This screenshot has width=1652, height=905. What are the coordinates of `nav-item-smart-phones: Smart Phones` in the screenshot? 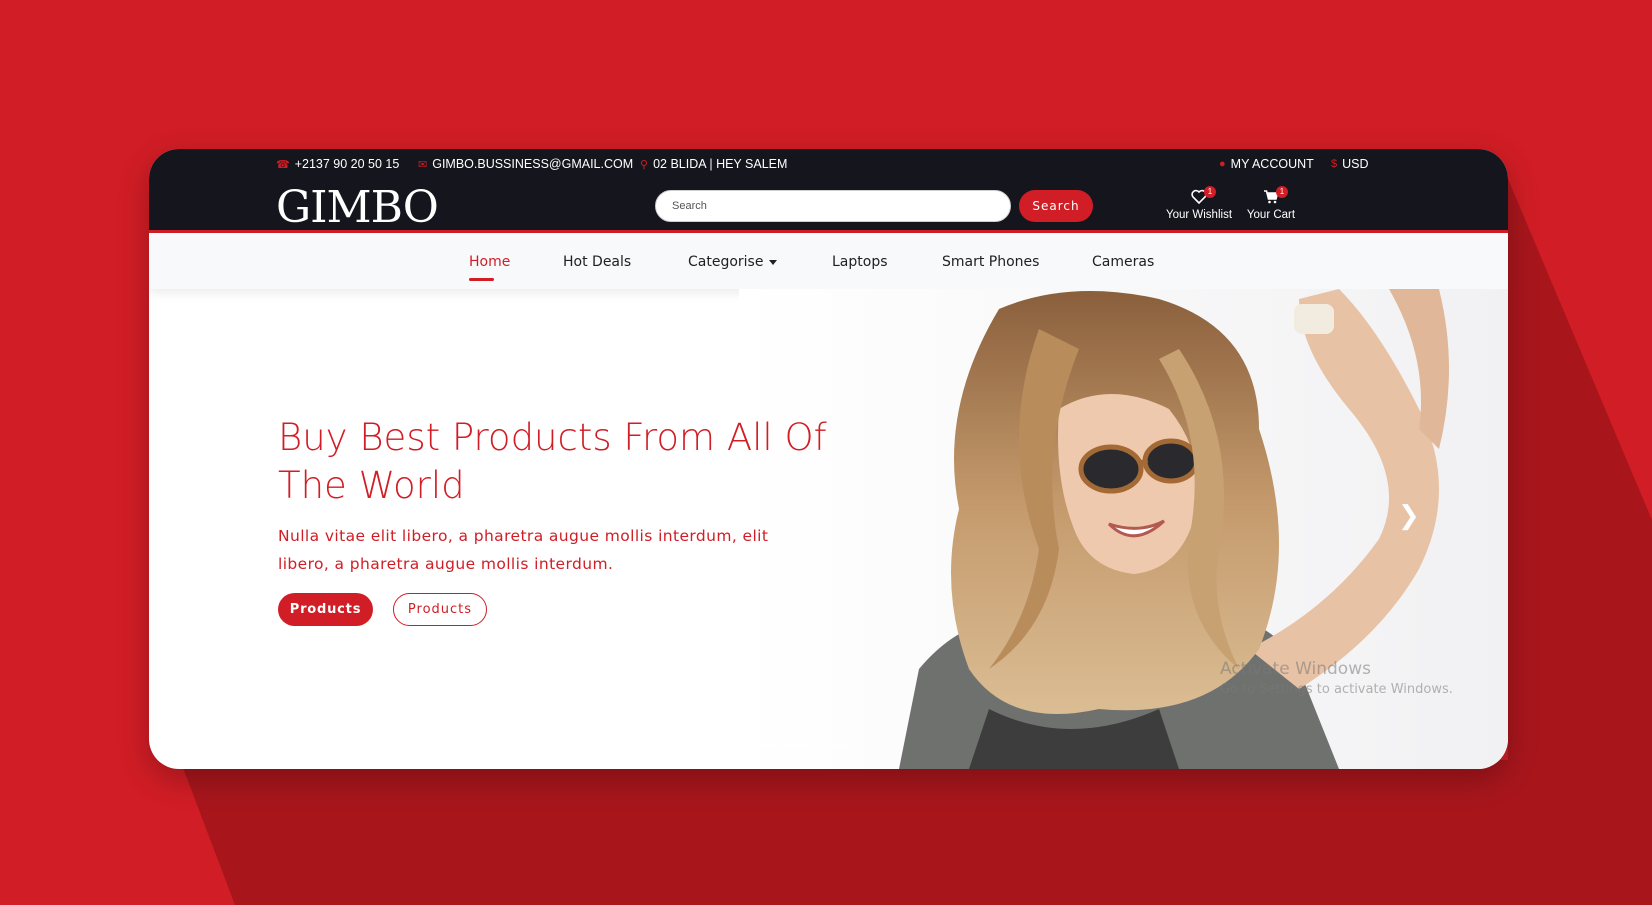 It's located at (990, 262).